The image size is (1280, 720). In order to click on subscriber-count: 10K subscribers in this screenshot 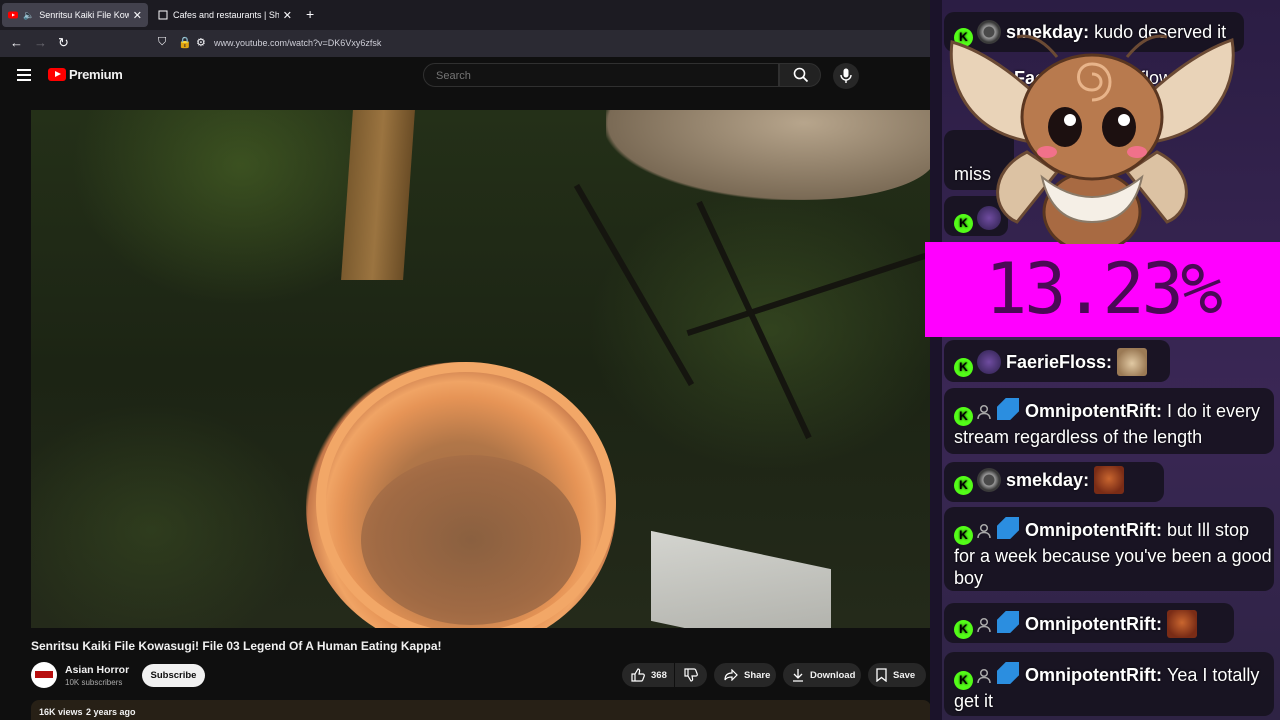, I will do `click(94, 682)`.